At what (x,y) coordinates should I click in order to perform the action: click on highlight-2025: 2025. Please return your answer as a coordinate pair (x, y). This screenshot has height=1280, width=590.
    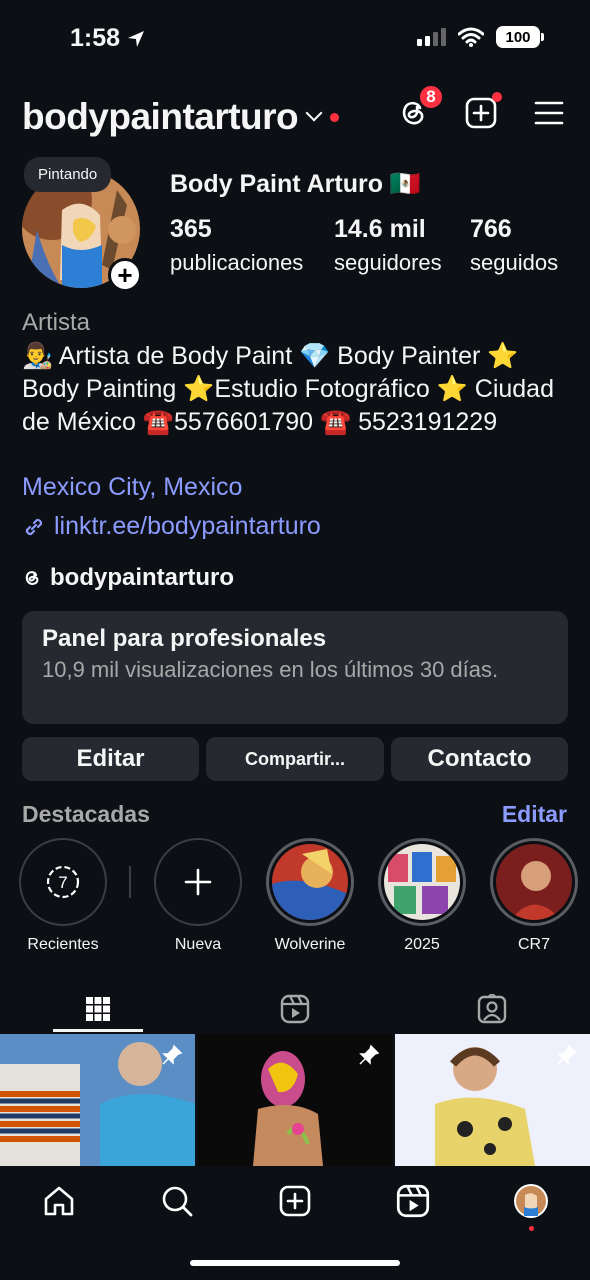
    Looking at the image, I should click on (422, 896).